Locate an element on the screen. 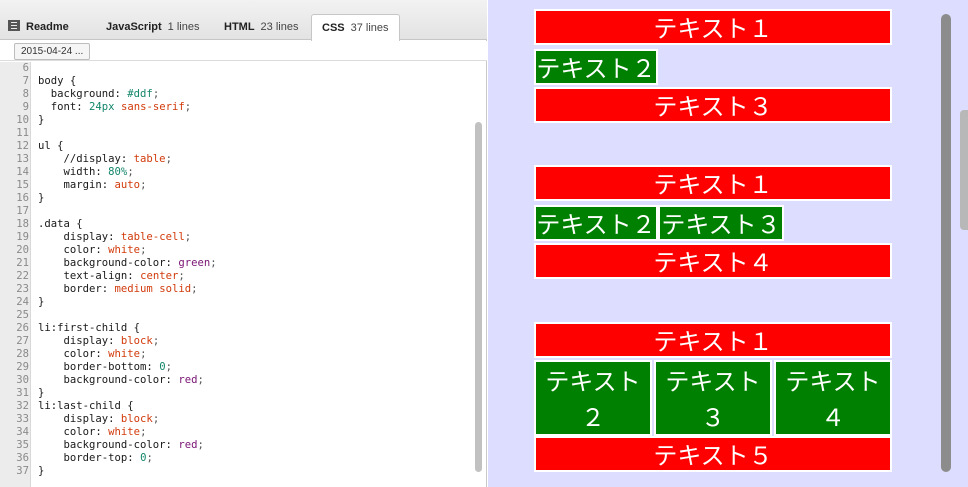 The height and width of the screenshot is (487, 968). line-number: 13 is located at coordinates (22, 159).